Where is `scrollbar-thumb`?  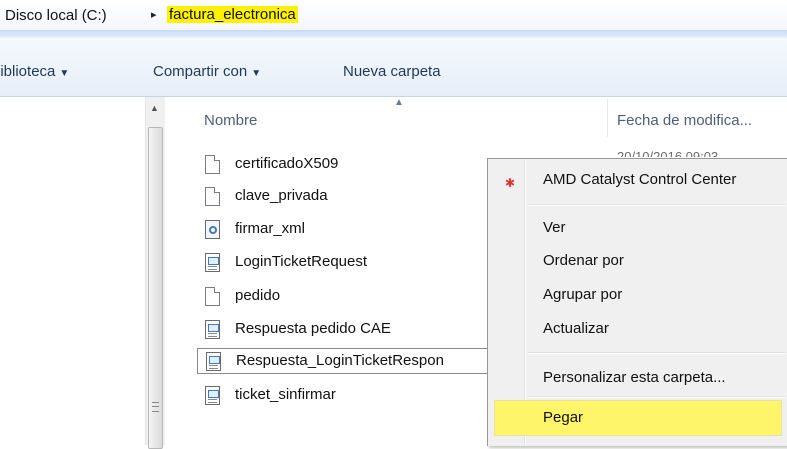 scrollbar-thumb is located at coordinates (155, 288).